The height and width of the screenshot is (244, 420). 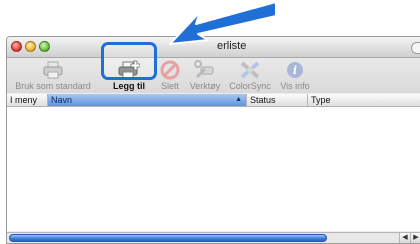 I want to click on colorsync-icon, so click(x=250, y=70).